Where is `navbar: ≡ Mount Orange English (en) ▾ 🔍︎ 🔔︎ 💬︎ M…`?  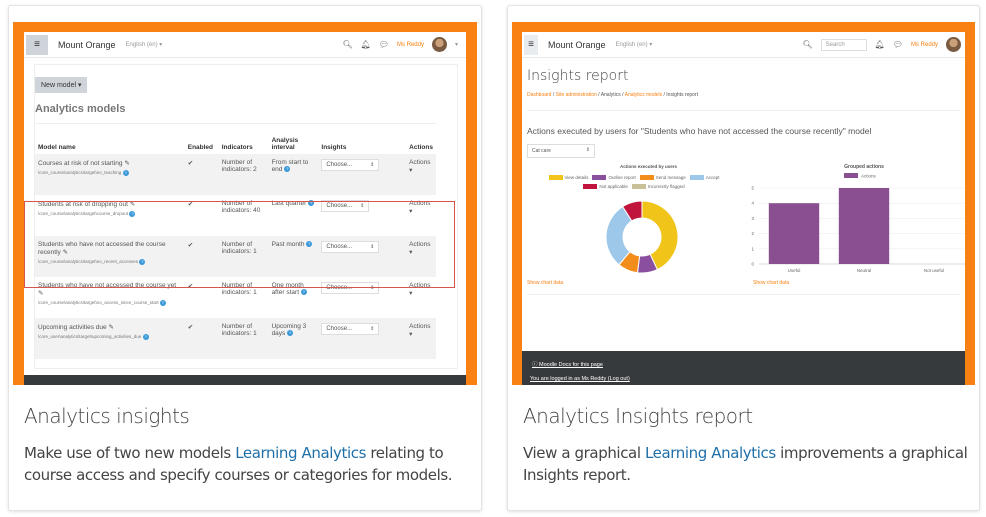 navbar: ≡ Mount Orange English (en) ▾ 🔍︎ 🔔︎ 💬︎ M… is located at coordinates (245, 45).